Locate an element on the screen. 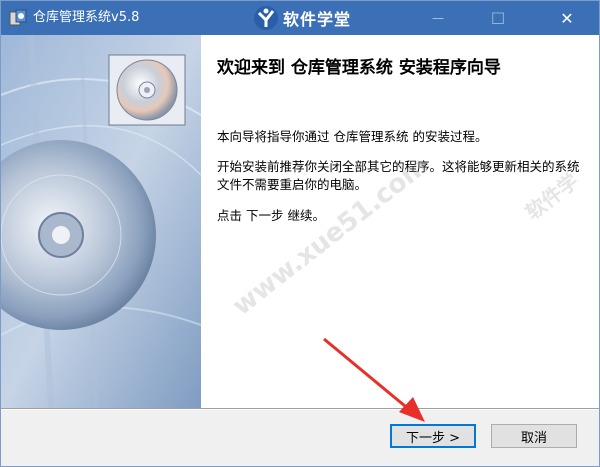 The image size is (600, 467). annotation-arrow-icon is located at coordinates (374, 379).